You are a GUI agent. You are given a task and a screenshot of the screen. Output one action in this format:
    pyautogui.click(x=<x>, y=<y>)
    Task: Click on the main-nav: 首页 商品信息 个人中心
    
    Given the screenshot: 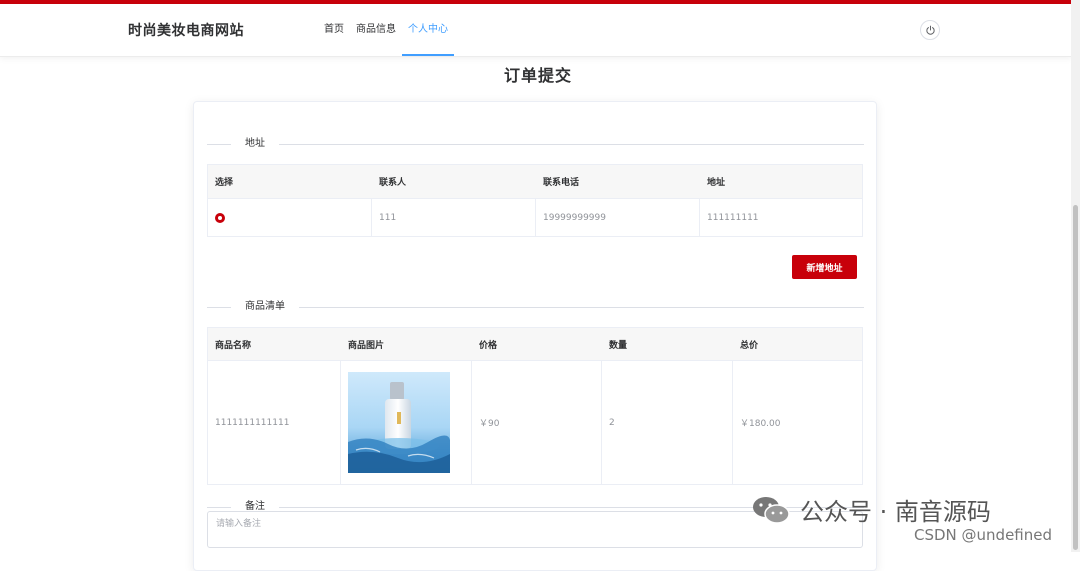 What is the action you would take?
    pyautogui.click(x=386, y=30)
    